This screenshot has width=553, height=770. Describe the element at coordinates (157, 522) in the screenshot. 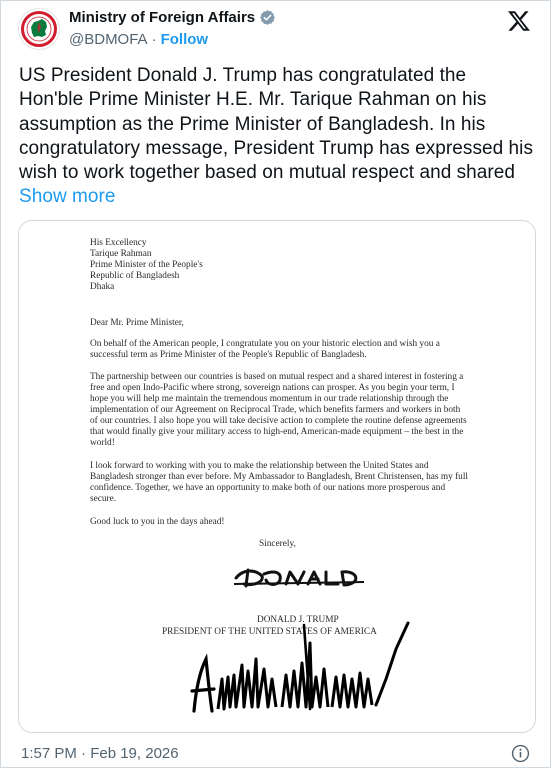

I see `letter-paragraph-4: Good luck to you in the days ahead!` at that location.